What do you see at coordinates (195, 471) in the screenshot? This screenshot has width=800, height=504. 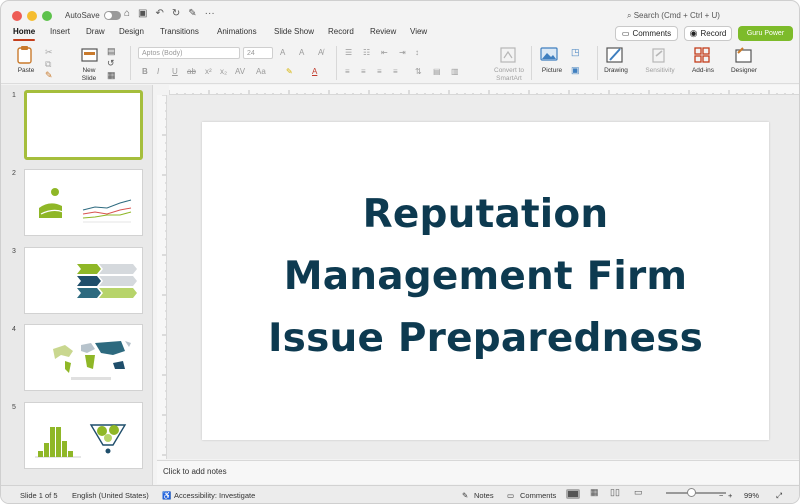 I see `notes-placeholder: Click to add notes` at bounding box center [195, 471].